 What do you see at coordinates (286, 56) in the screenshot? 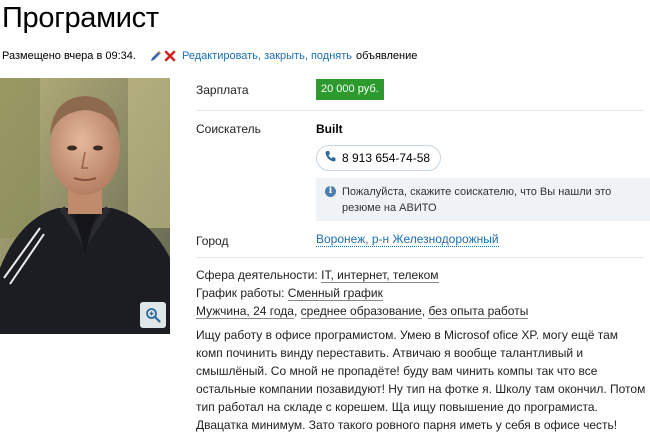
I see `close-link: закрыть,` at bounding box center [286, 56].